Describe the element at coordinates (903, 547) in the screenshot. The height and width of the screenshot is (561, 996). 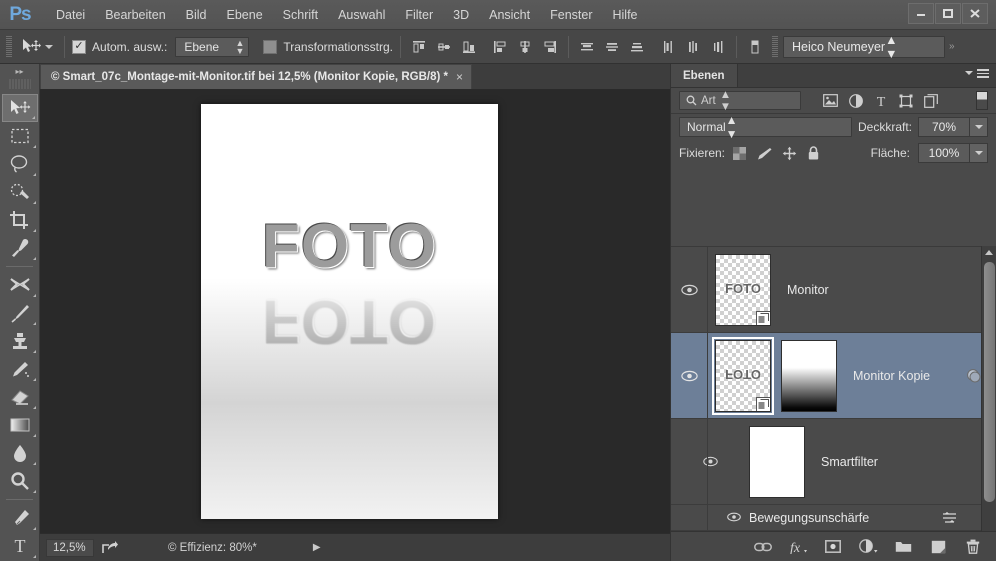
I see `new-group-icon` at that location.